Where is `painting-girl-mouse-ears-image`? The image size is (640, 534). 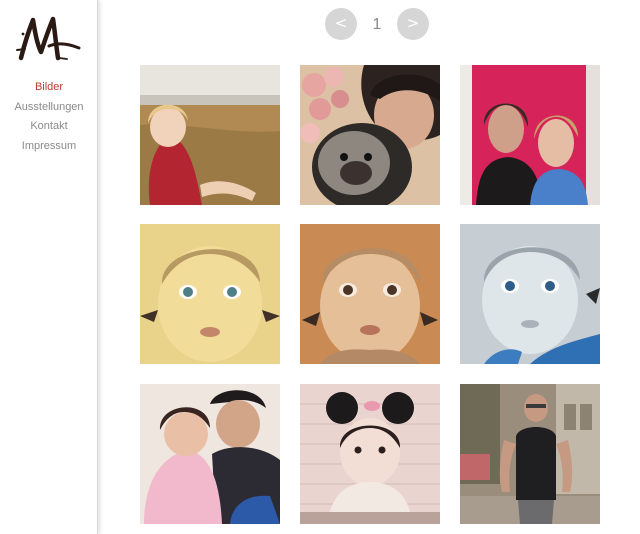 painting-girl-mouse-ears-image is located at coordinates (370, 454).